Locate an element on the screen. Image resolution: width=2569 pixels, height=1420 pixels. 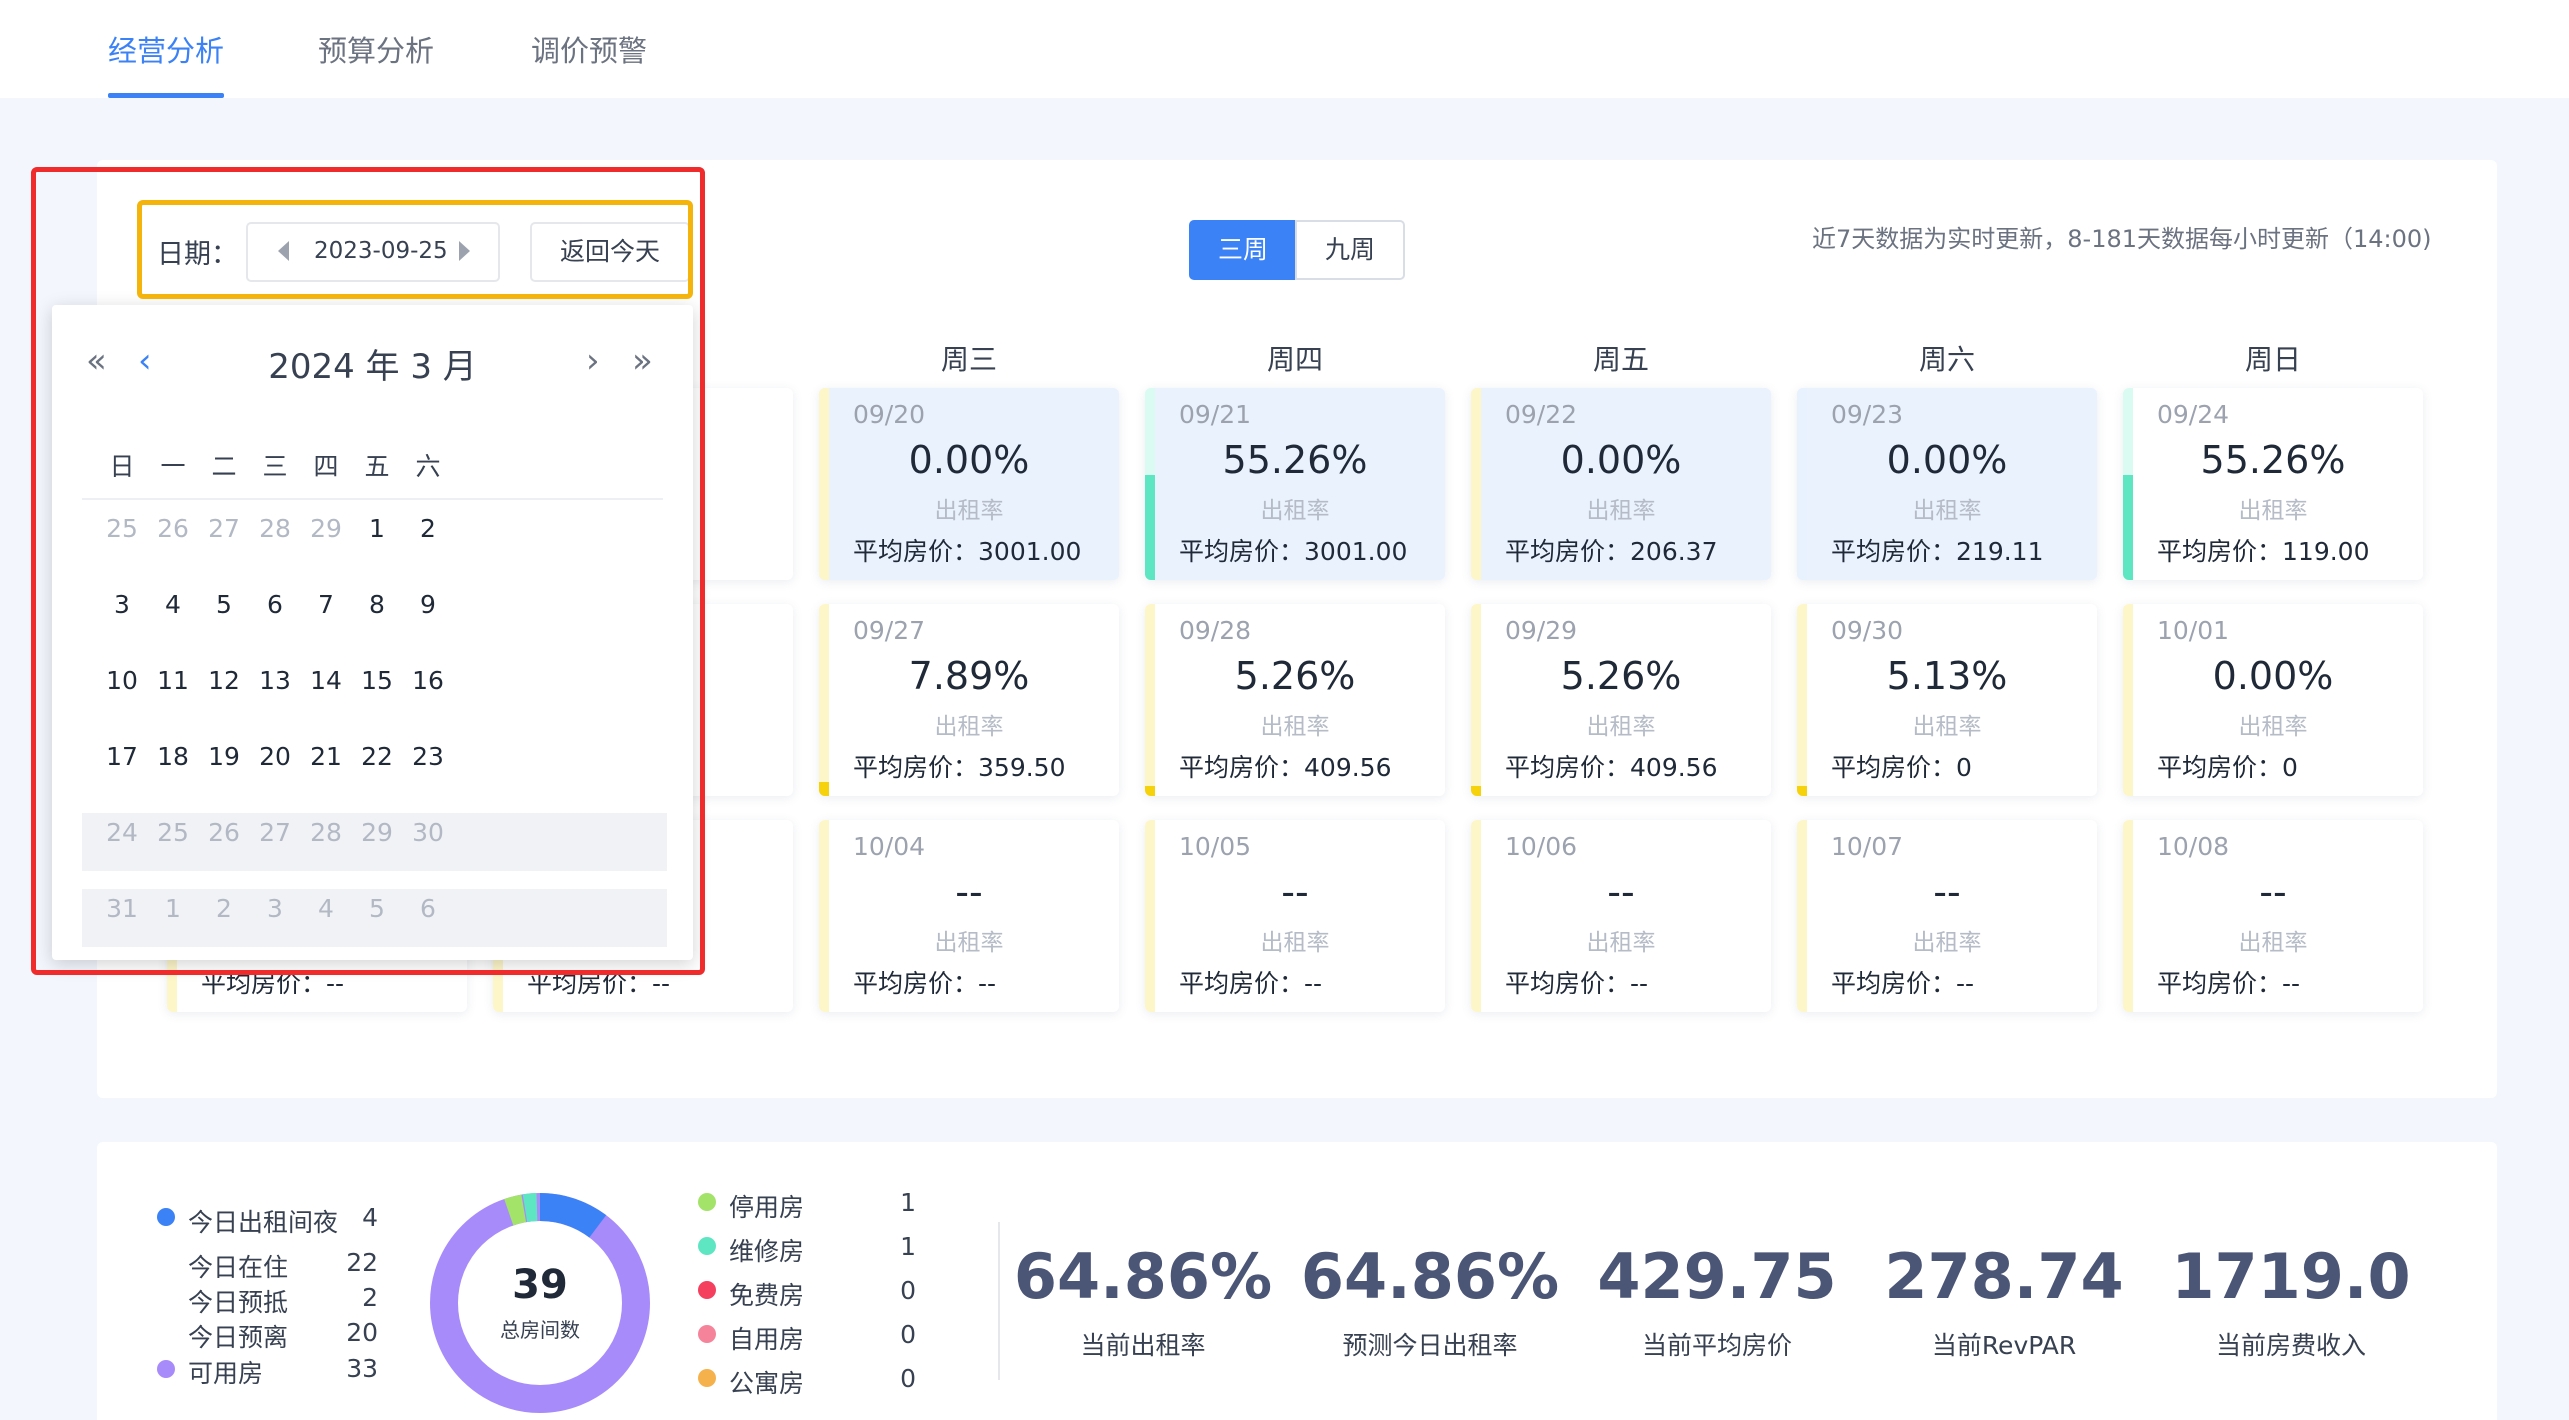
kpi-value: 64.86% is located at coordinates (1143, 1276).